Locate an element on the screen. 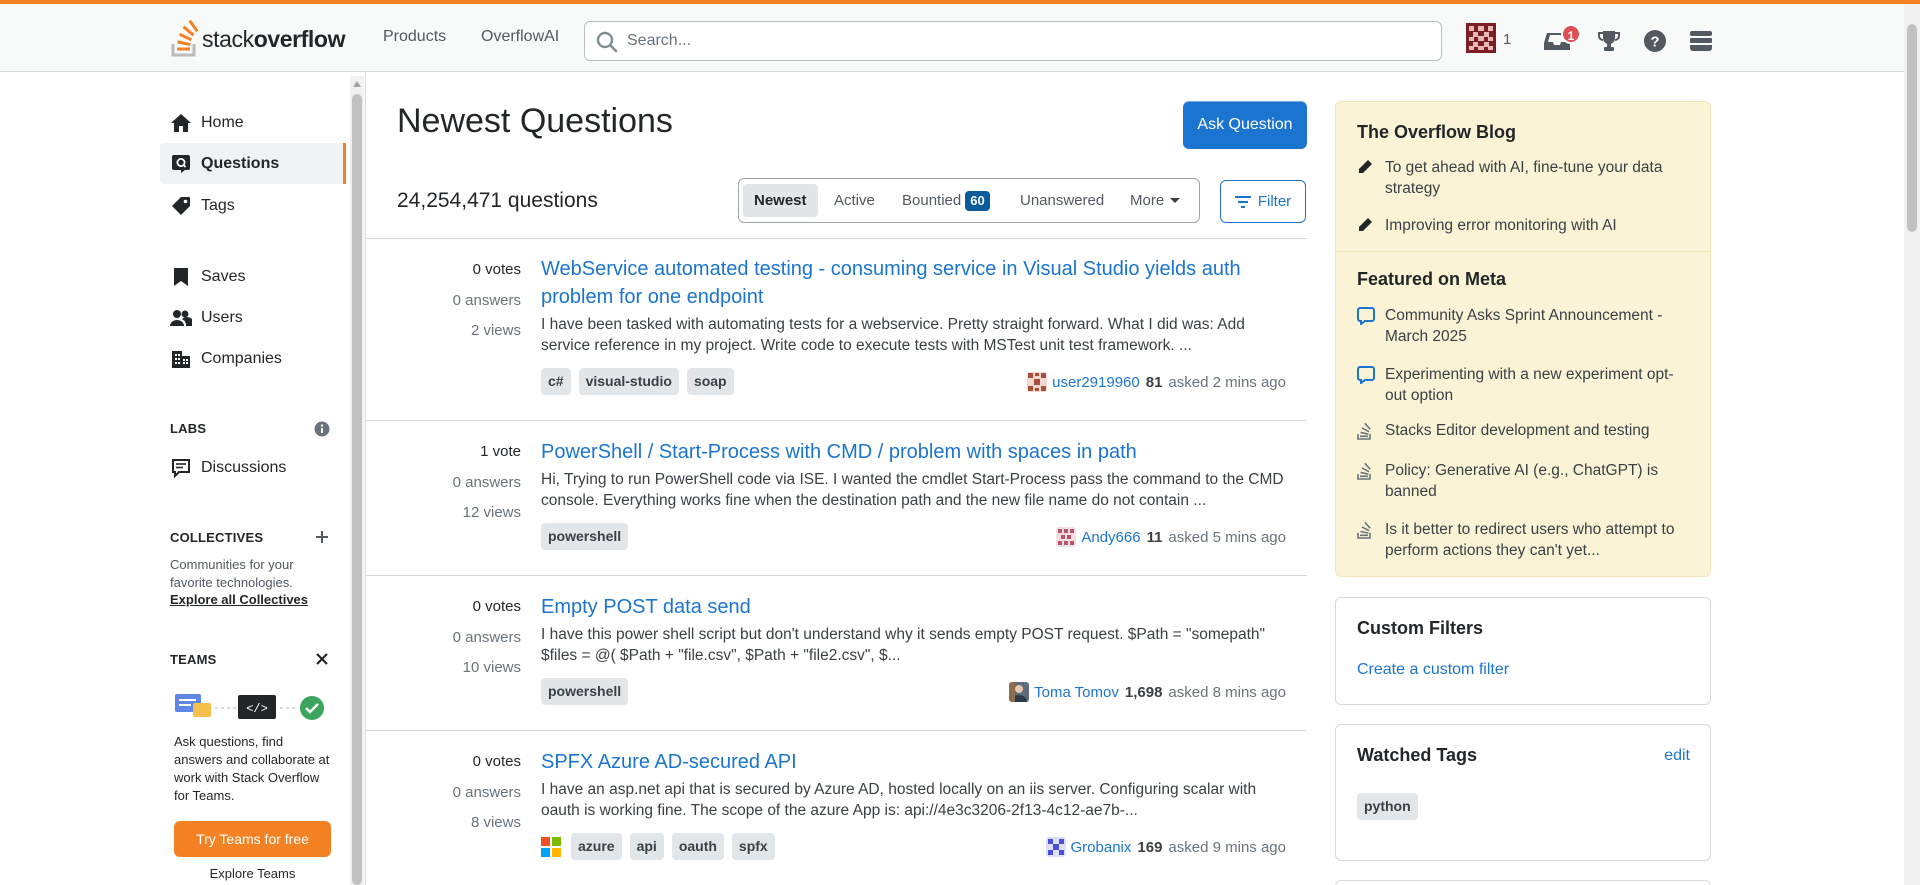  stackoverflow-logo: stackoverflow is located at coordinates (257, 39).